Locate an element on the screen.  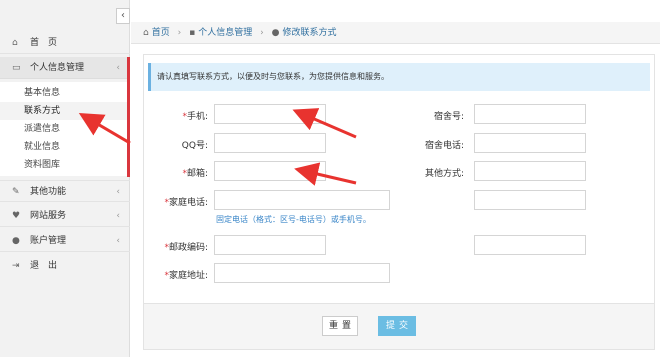
sidebar-item-label: 账户管理 is located at coordinates (48, 241).